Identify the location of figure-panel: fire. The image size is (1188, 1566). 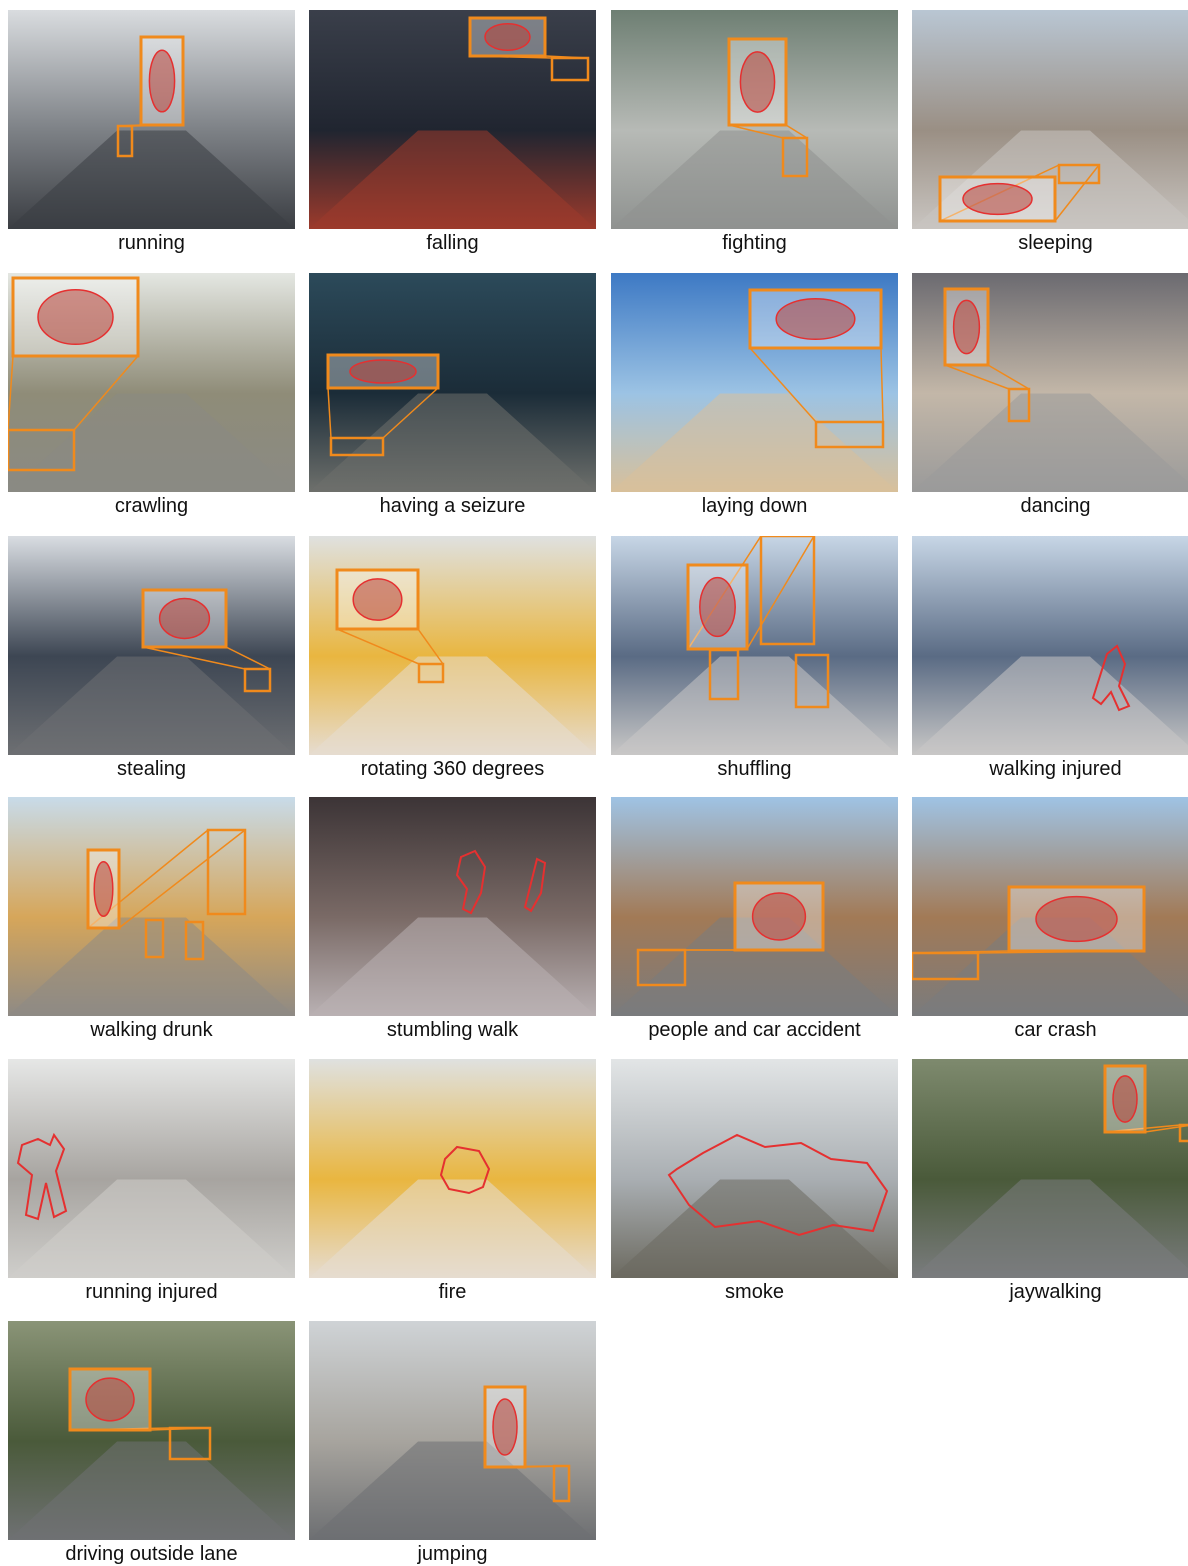
(452, 1181).